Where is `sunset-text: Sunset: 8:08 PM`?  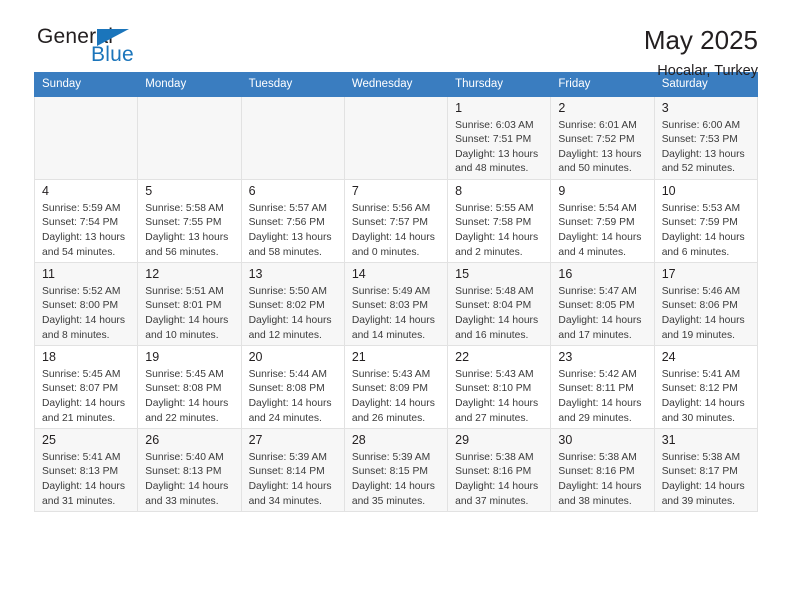
sunset-text: Sunset: 8:08 PM is located at coordinates (286, 389).